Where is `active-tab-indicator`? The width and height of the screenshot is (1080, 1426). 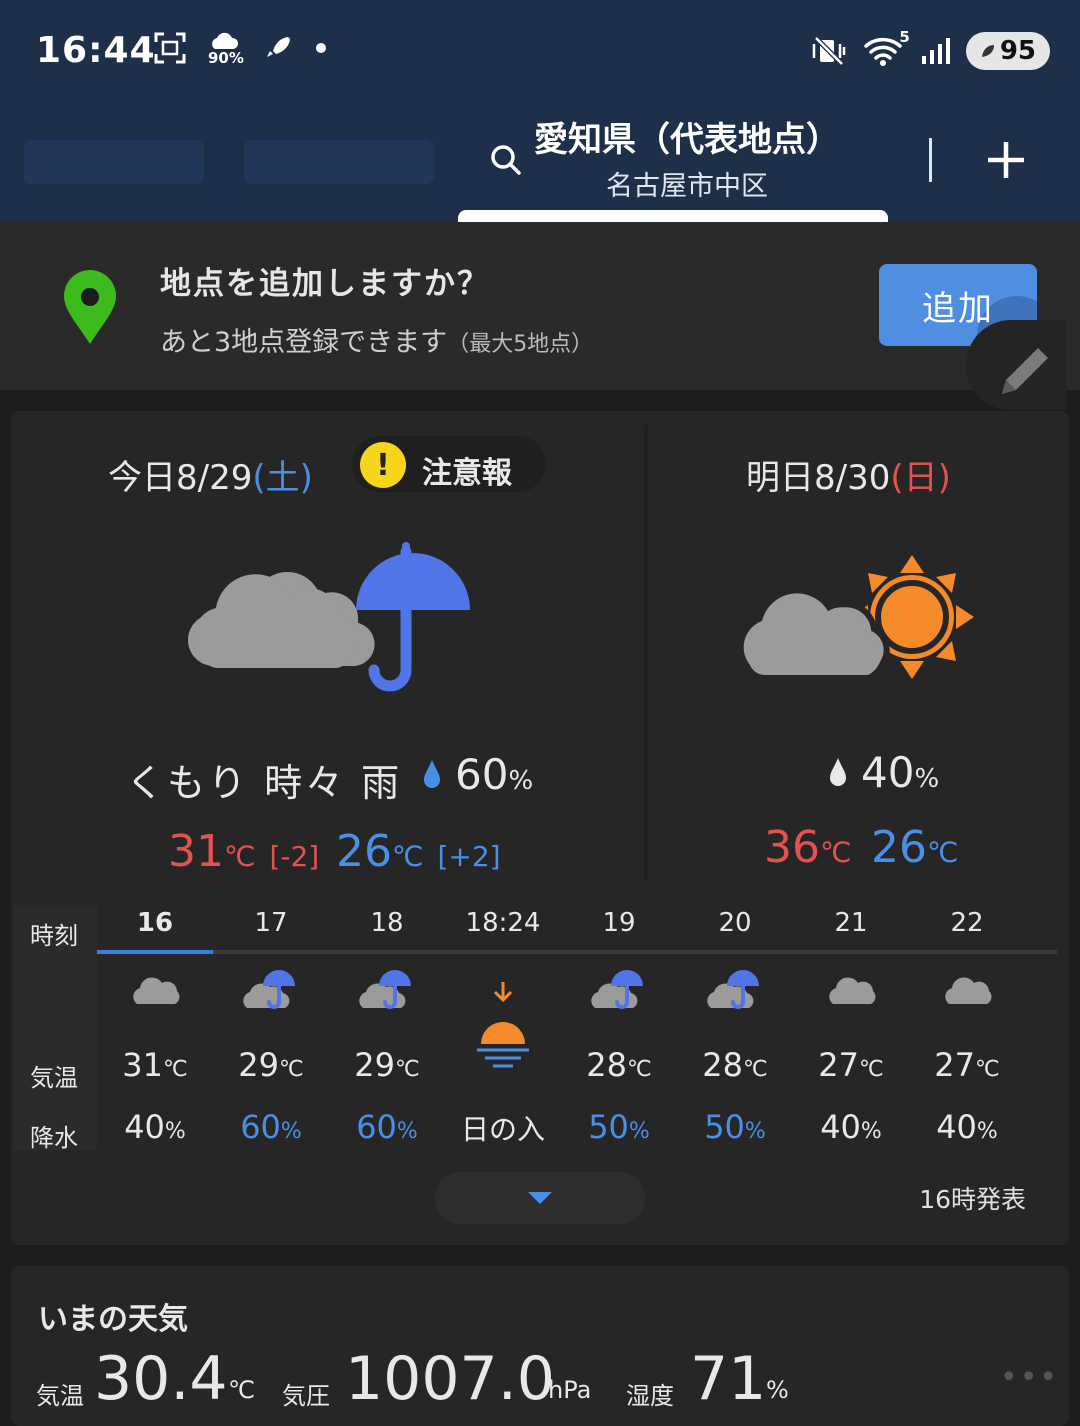 active-tab-indicator is located at coordinates (673, 216).